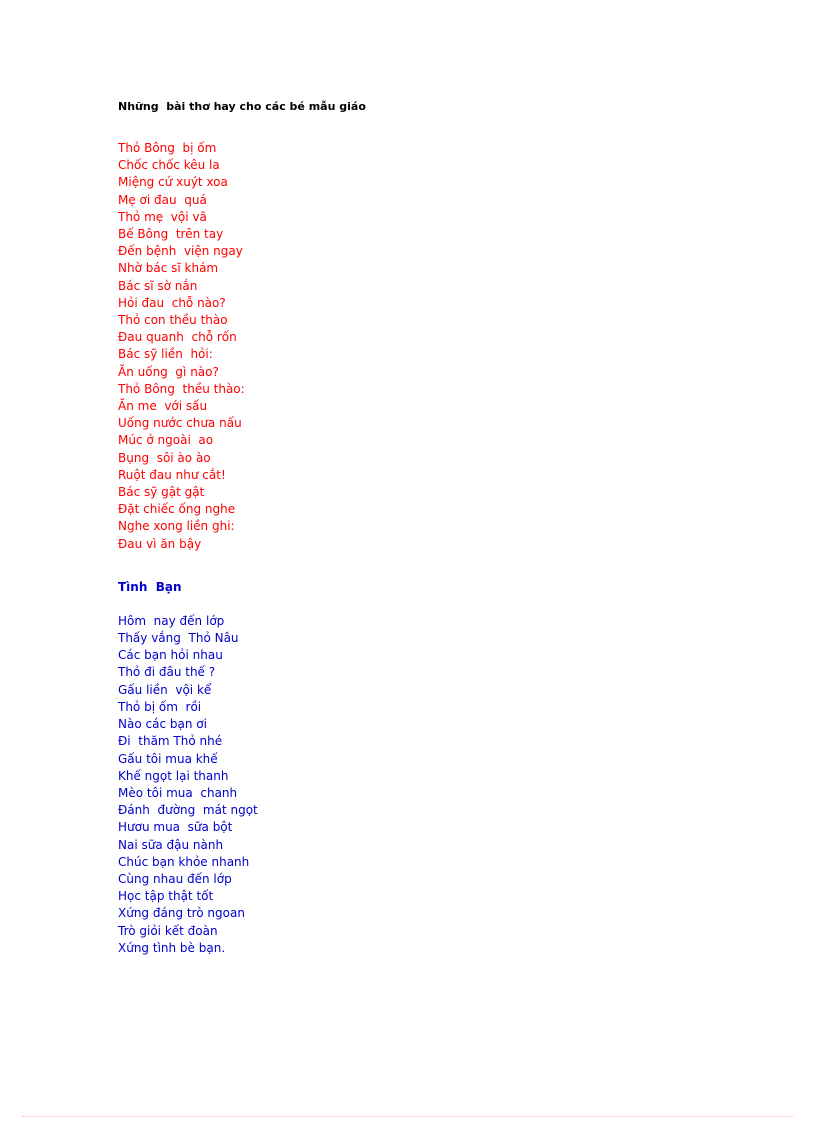  What do you see at coordinates (172, 302) in the screenshot?
I see `verse-line: Hỏi đau chỗ nào?` at bounding box center [172, 302].